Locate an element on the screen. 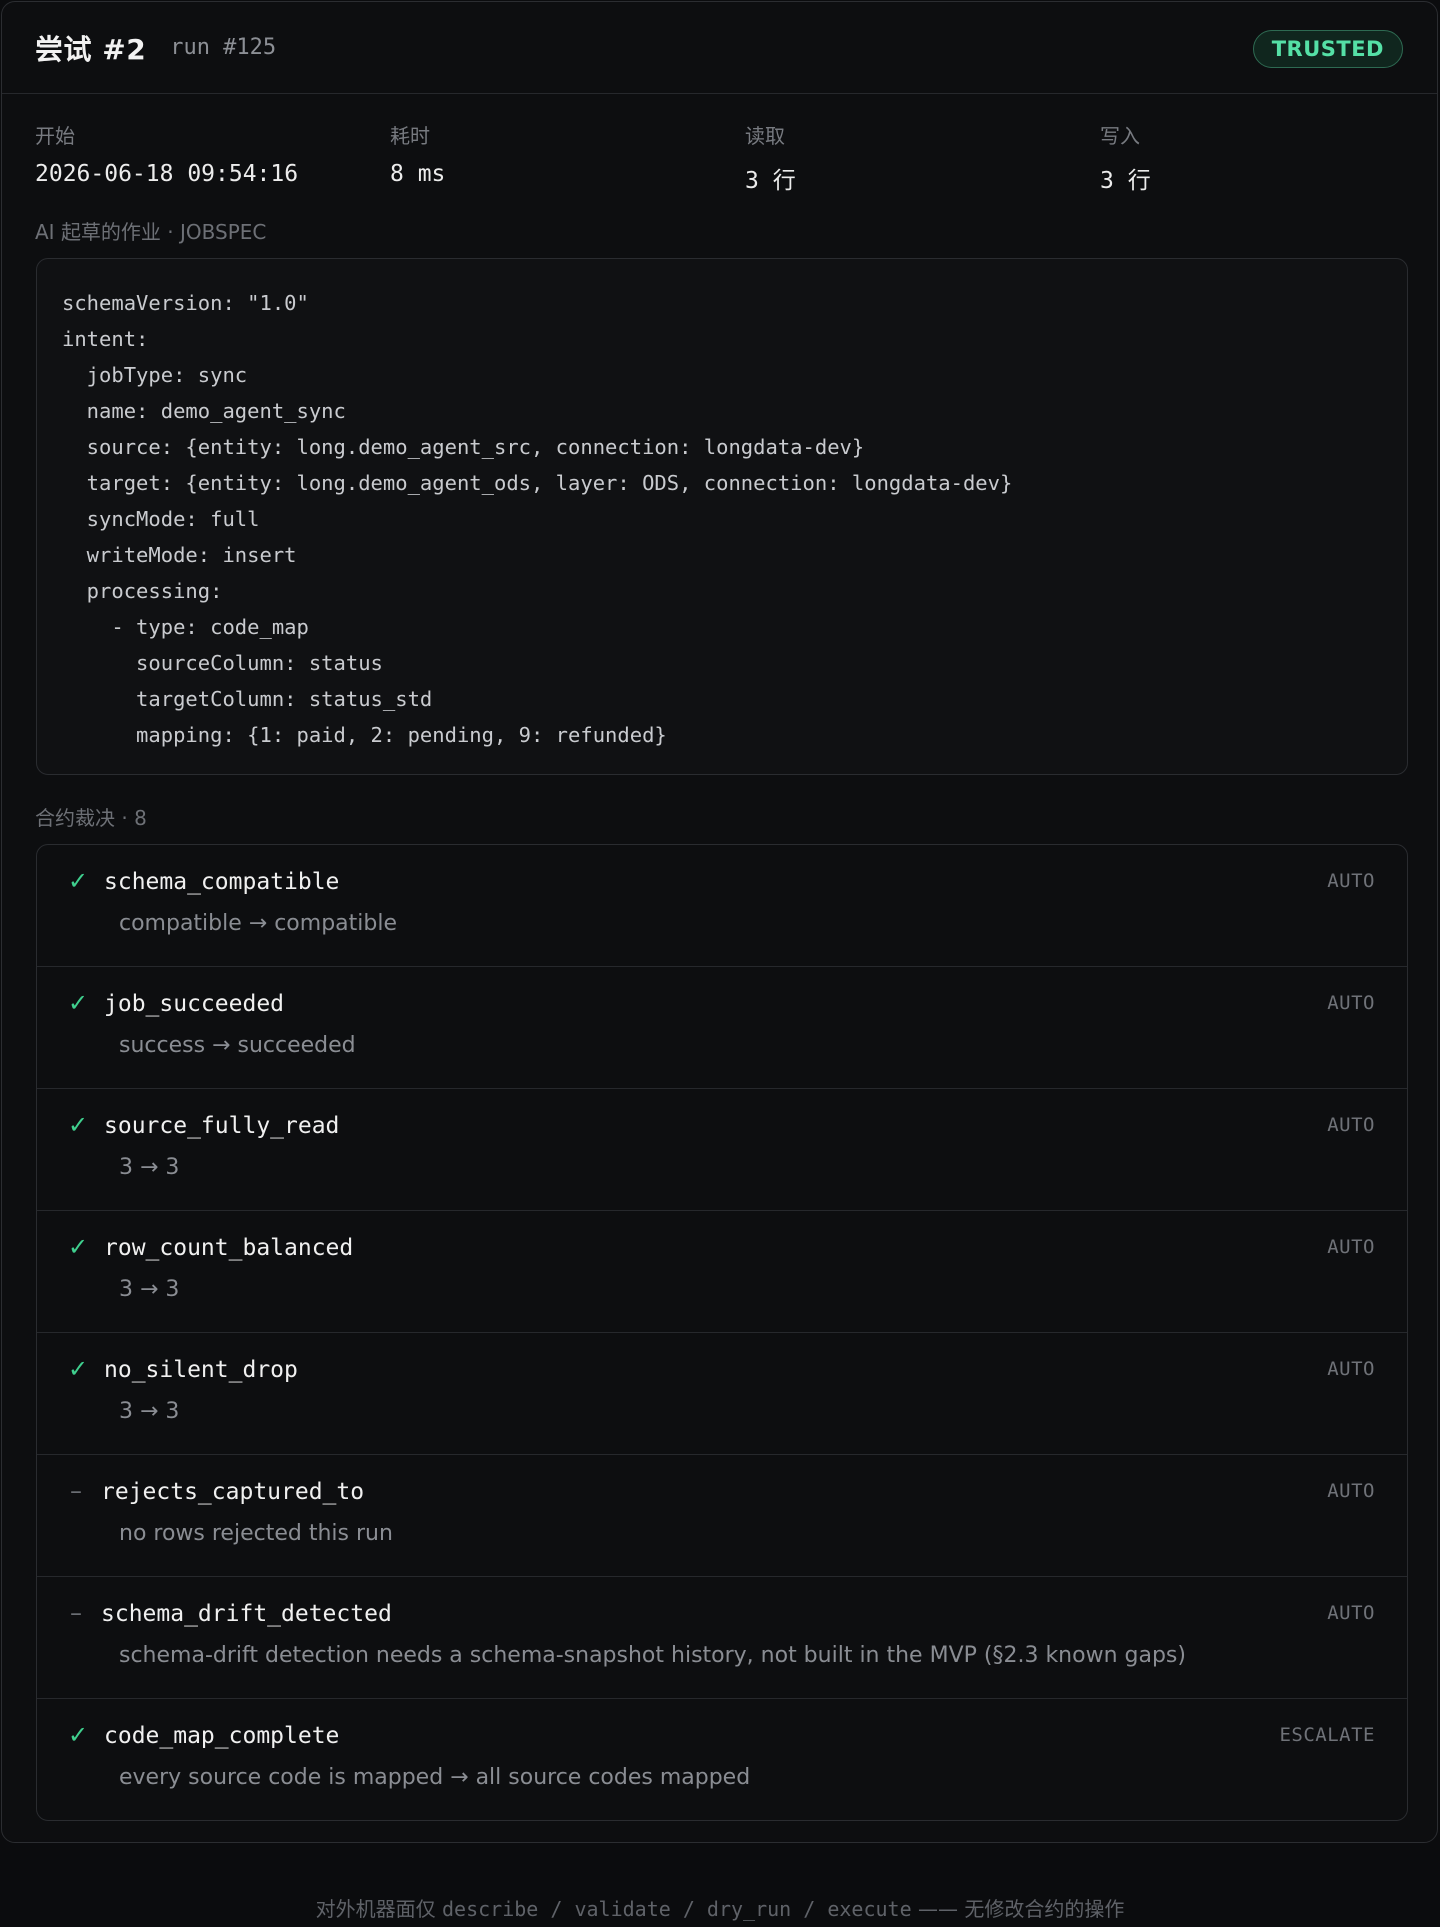 This screenshot has width=1440, height=1927. jobspec-section-label: AI 起草的作业 · JOBSPEC is located at coordinates (151, 232).